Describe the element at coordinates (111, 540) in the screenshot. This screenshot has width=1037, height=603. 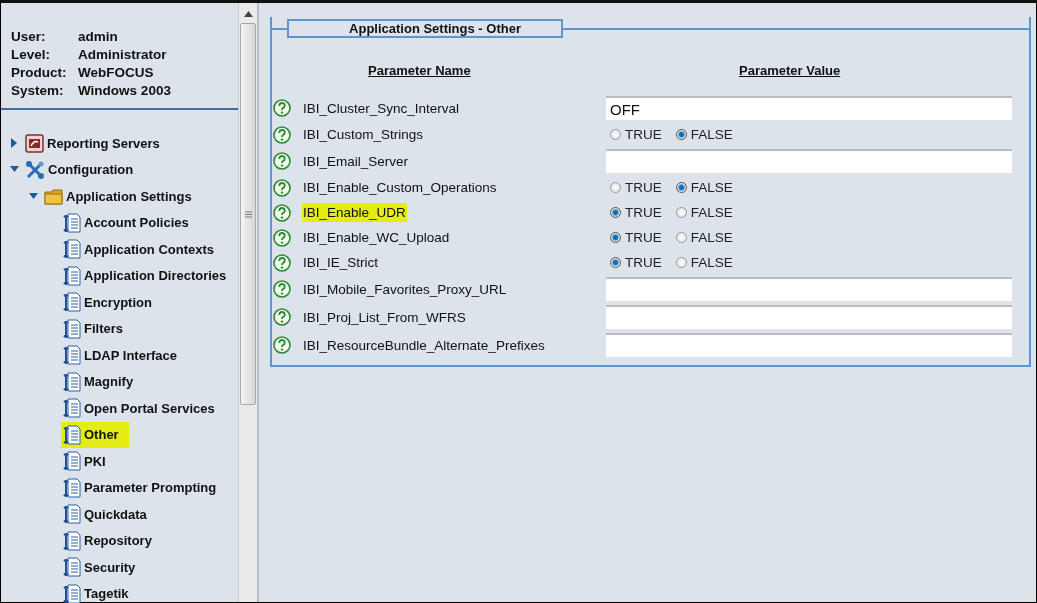
I see `tree-item: Repository` at that location.